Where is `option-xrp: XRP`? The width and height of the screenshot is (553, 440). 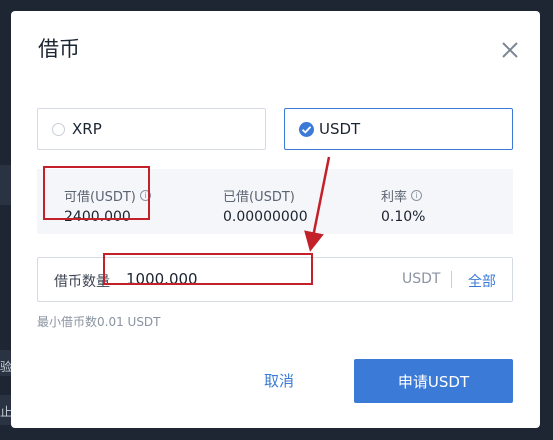
option-xrp: XRP is located at coordinates (151, 129).